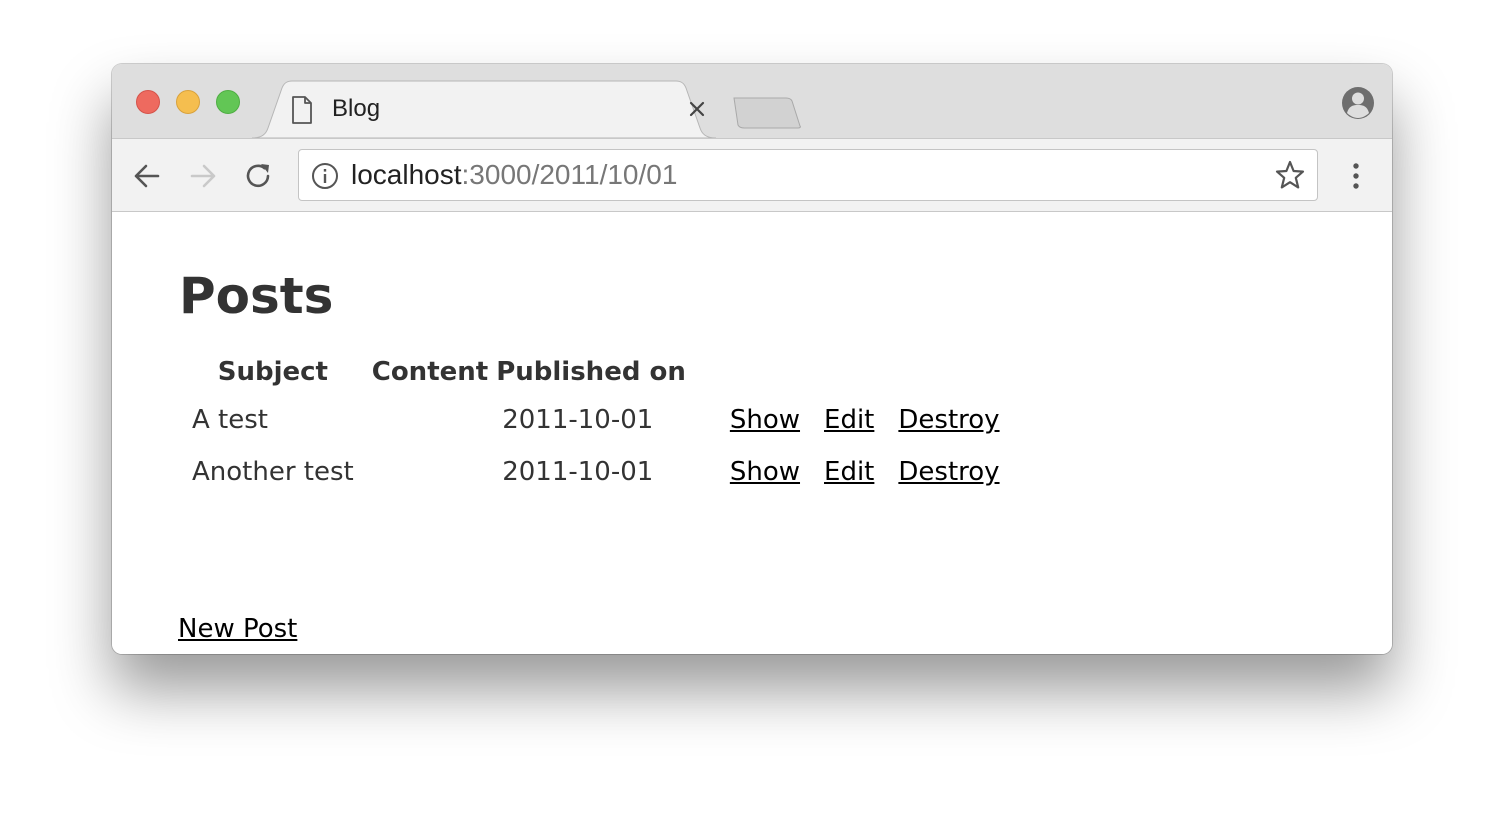  Describe the element at coordinates (430, 372) in the screenshot. I see `column-header-content: Content` at that location.